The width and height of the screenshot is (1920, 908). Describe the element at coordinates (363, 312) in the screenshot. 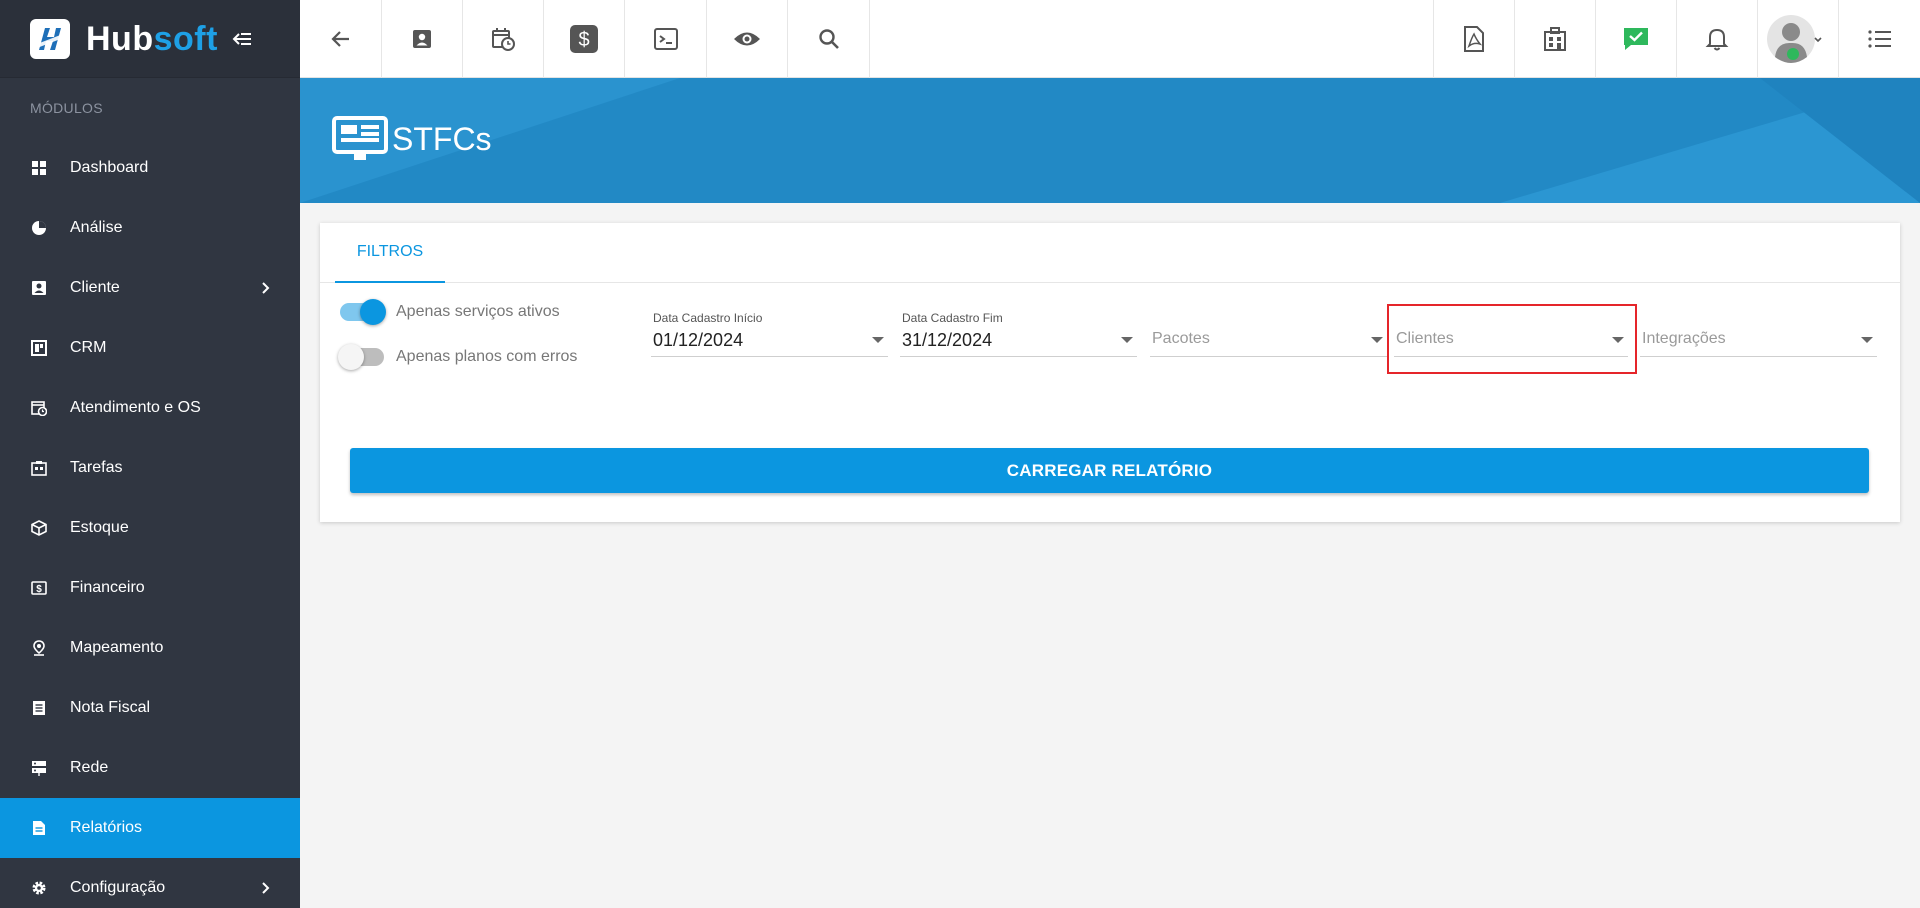

I see `active-services-toggle` at that location.